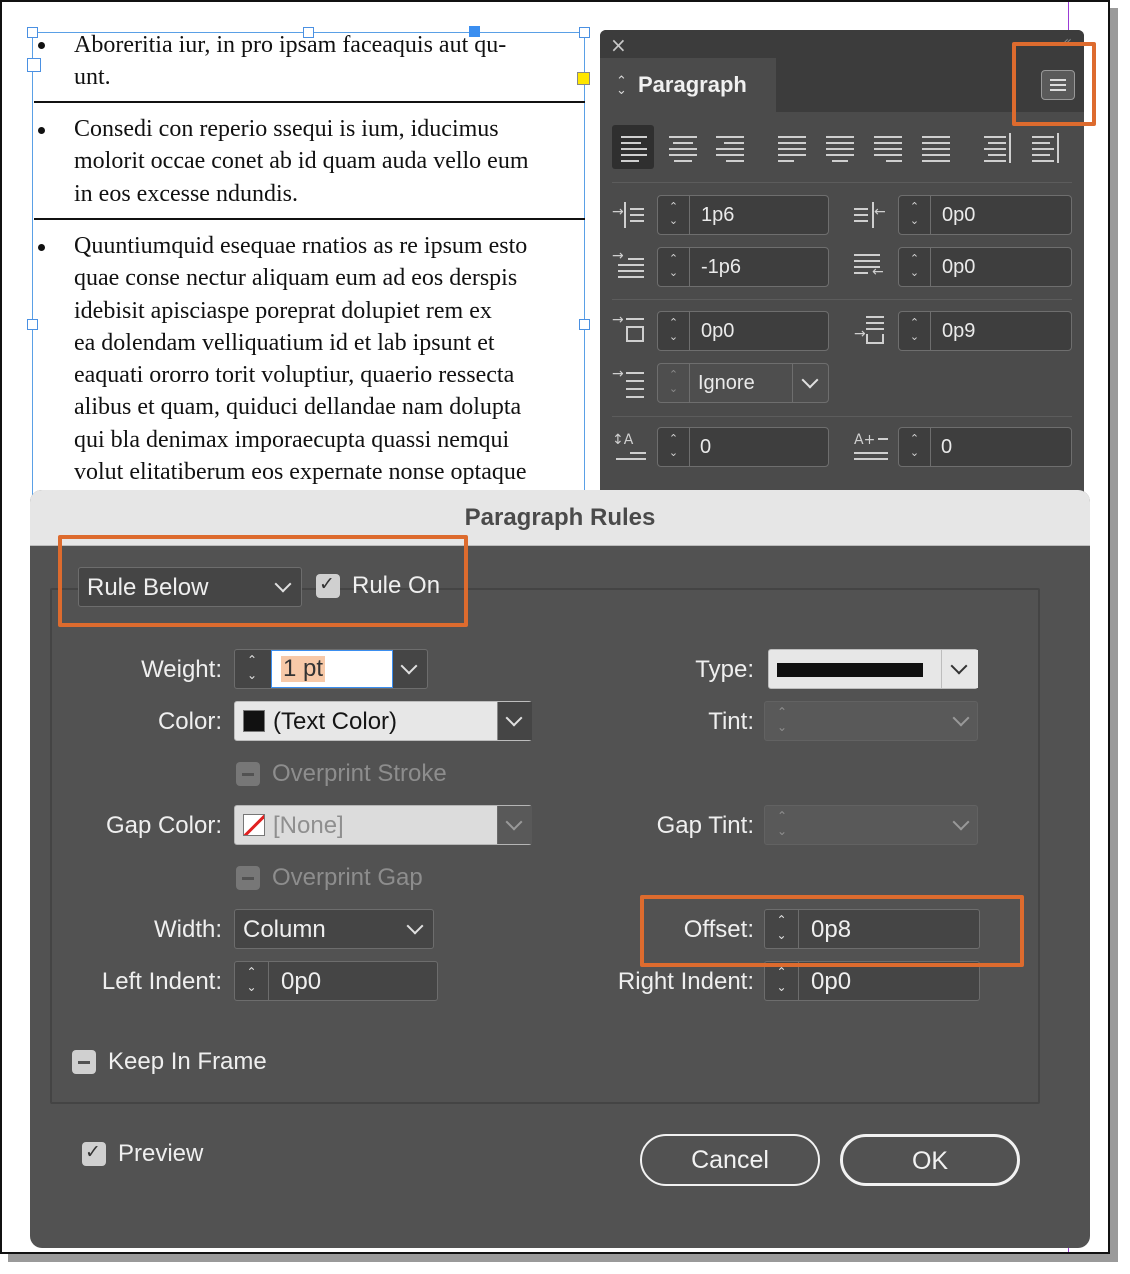 The image size is (1130, 1274). I want to click on close-icon: ×, so click(618, 45).